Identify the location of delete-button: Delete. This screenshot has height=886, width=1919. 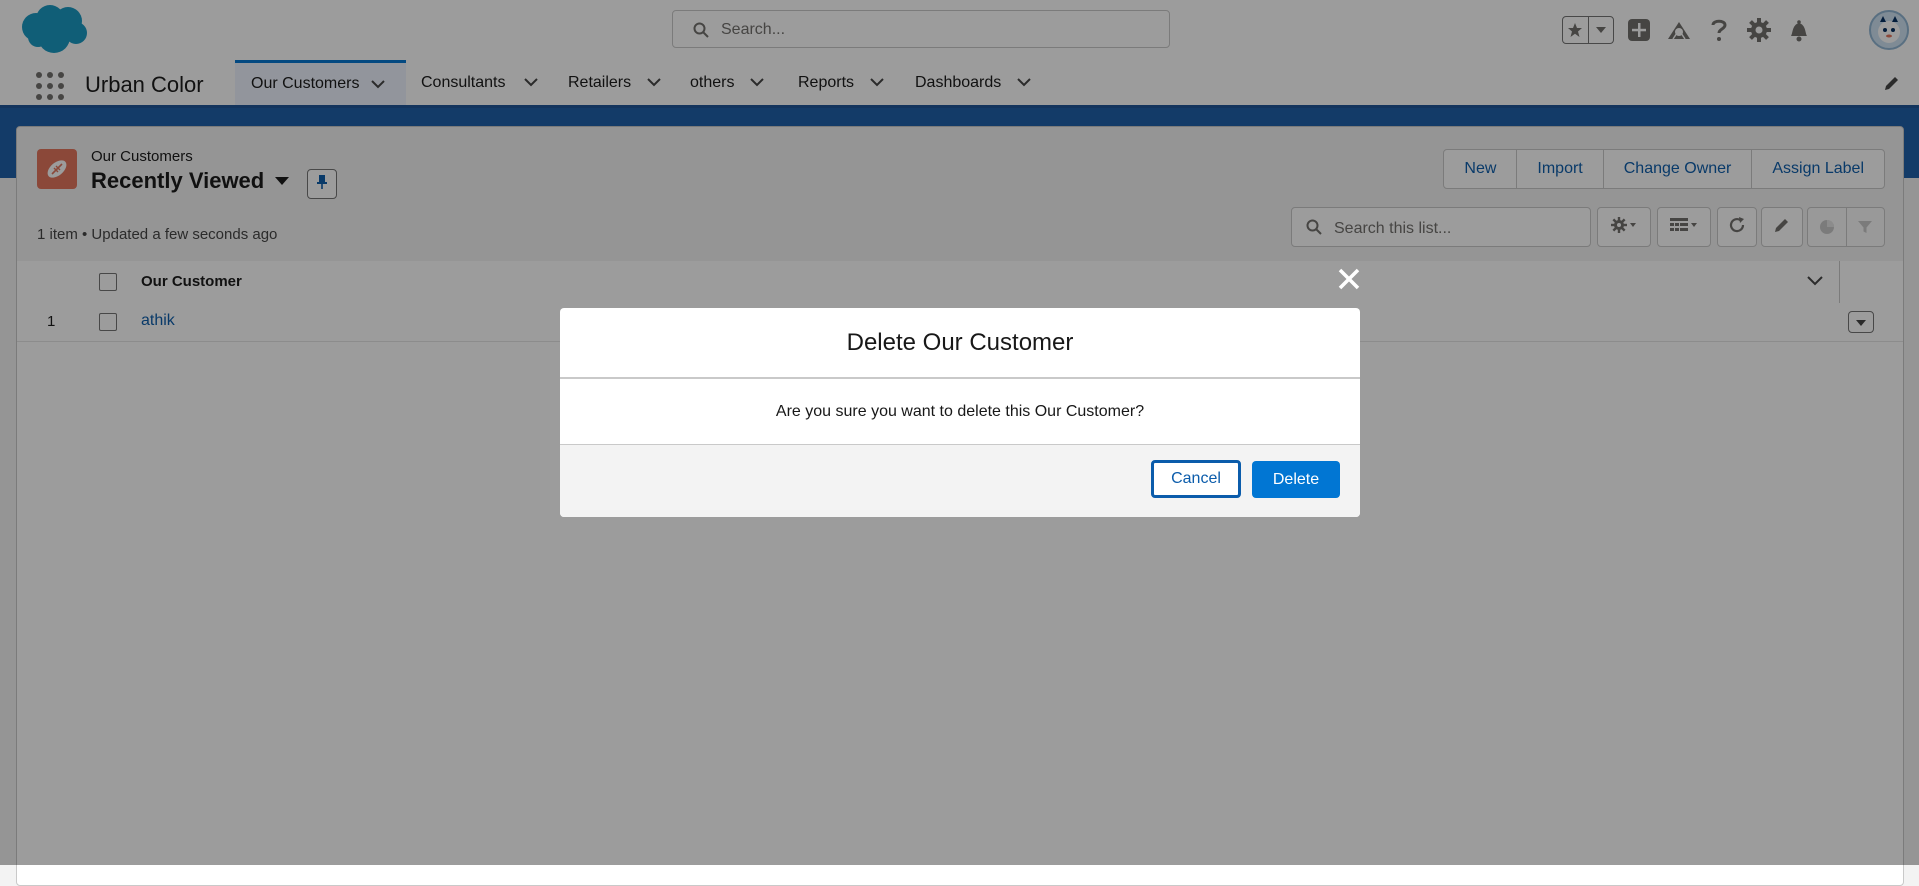
(1296, 479).